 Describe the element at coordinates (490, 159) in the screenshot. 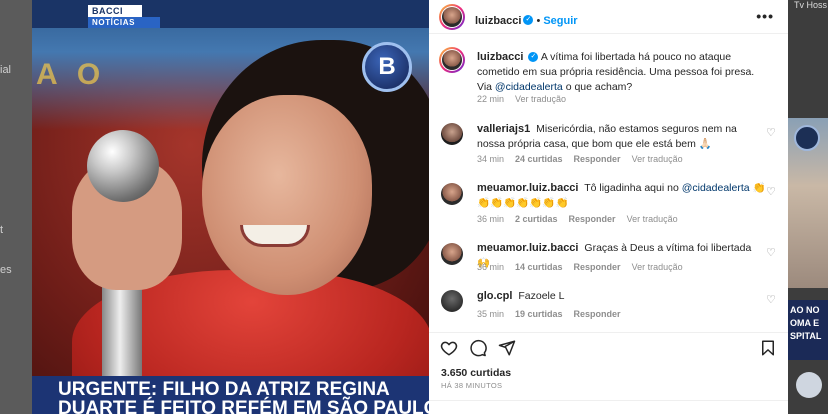

I see `comment-time: 34 min` at that location.